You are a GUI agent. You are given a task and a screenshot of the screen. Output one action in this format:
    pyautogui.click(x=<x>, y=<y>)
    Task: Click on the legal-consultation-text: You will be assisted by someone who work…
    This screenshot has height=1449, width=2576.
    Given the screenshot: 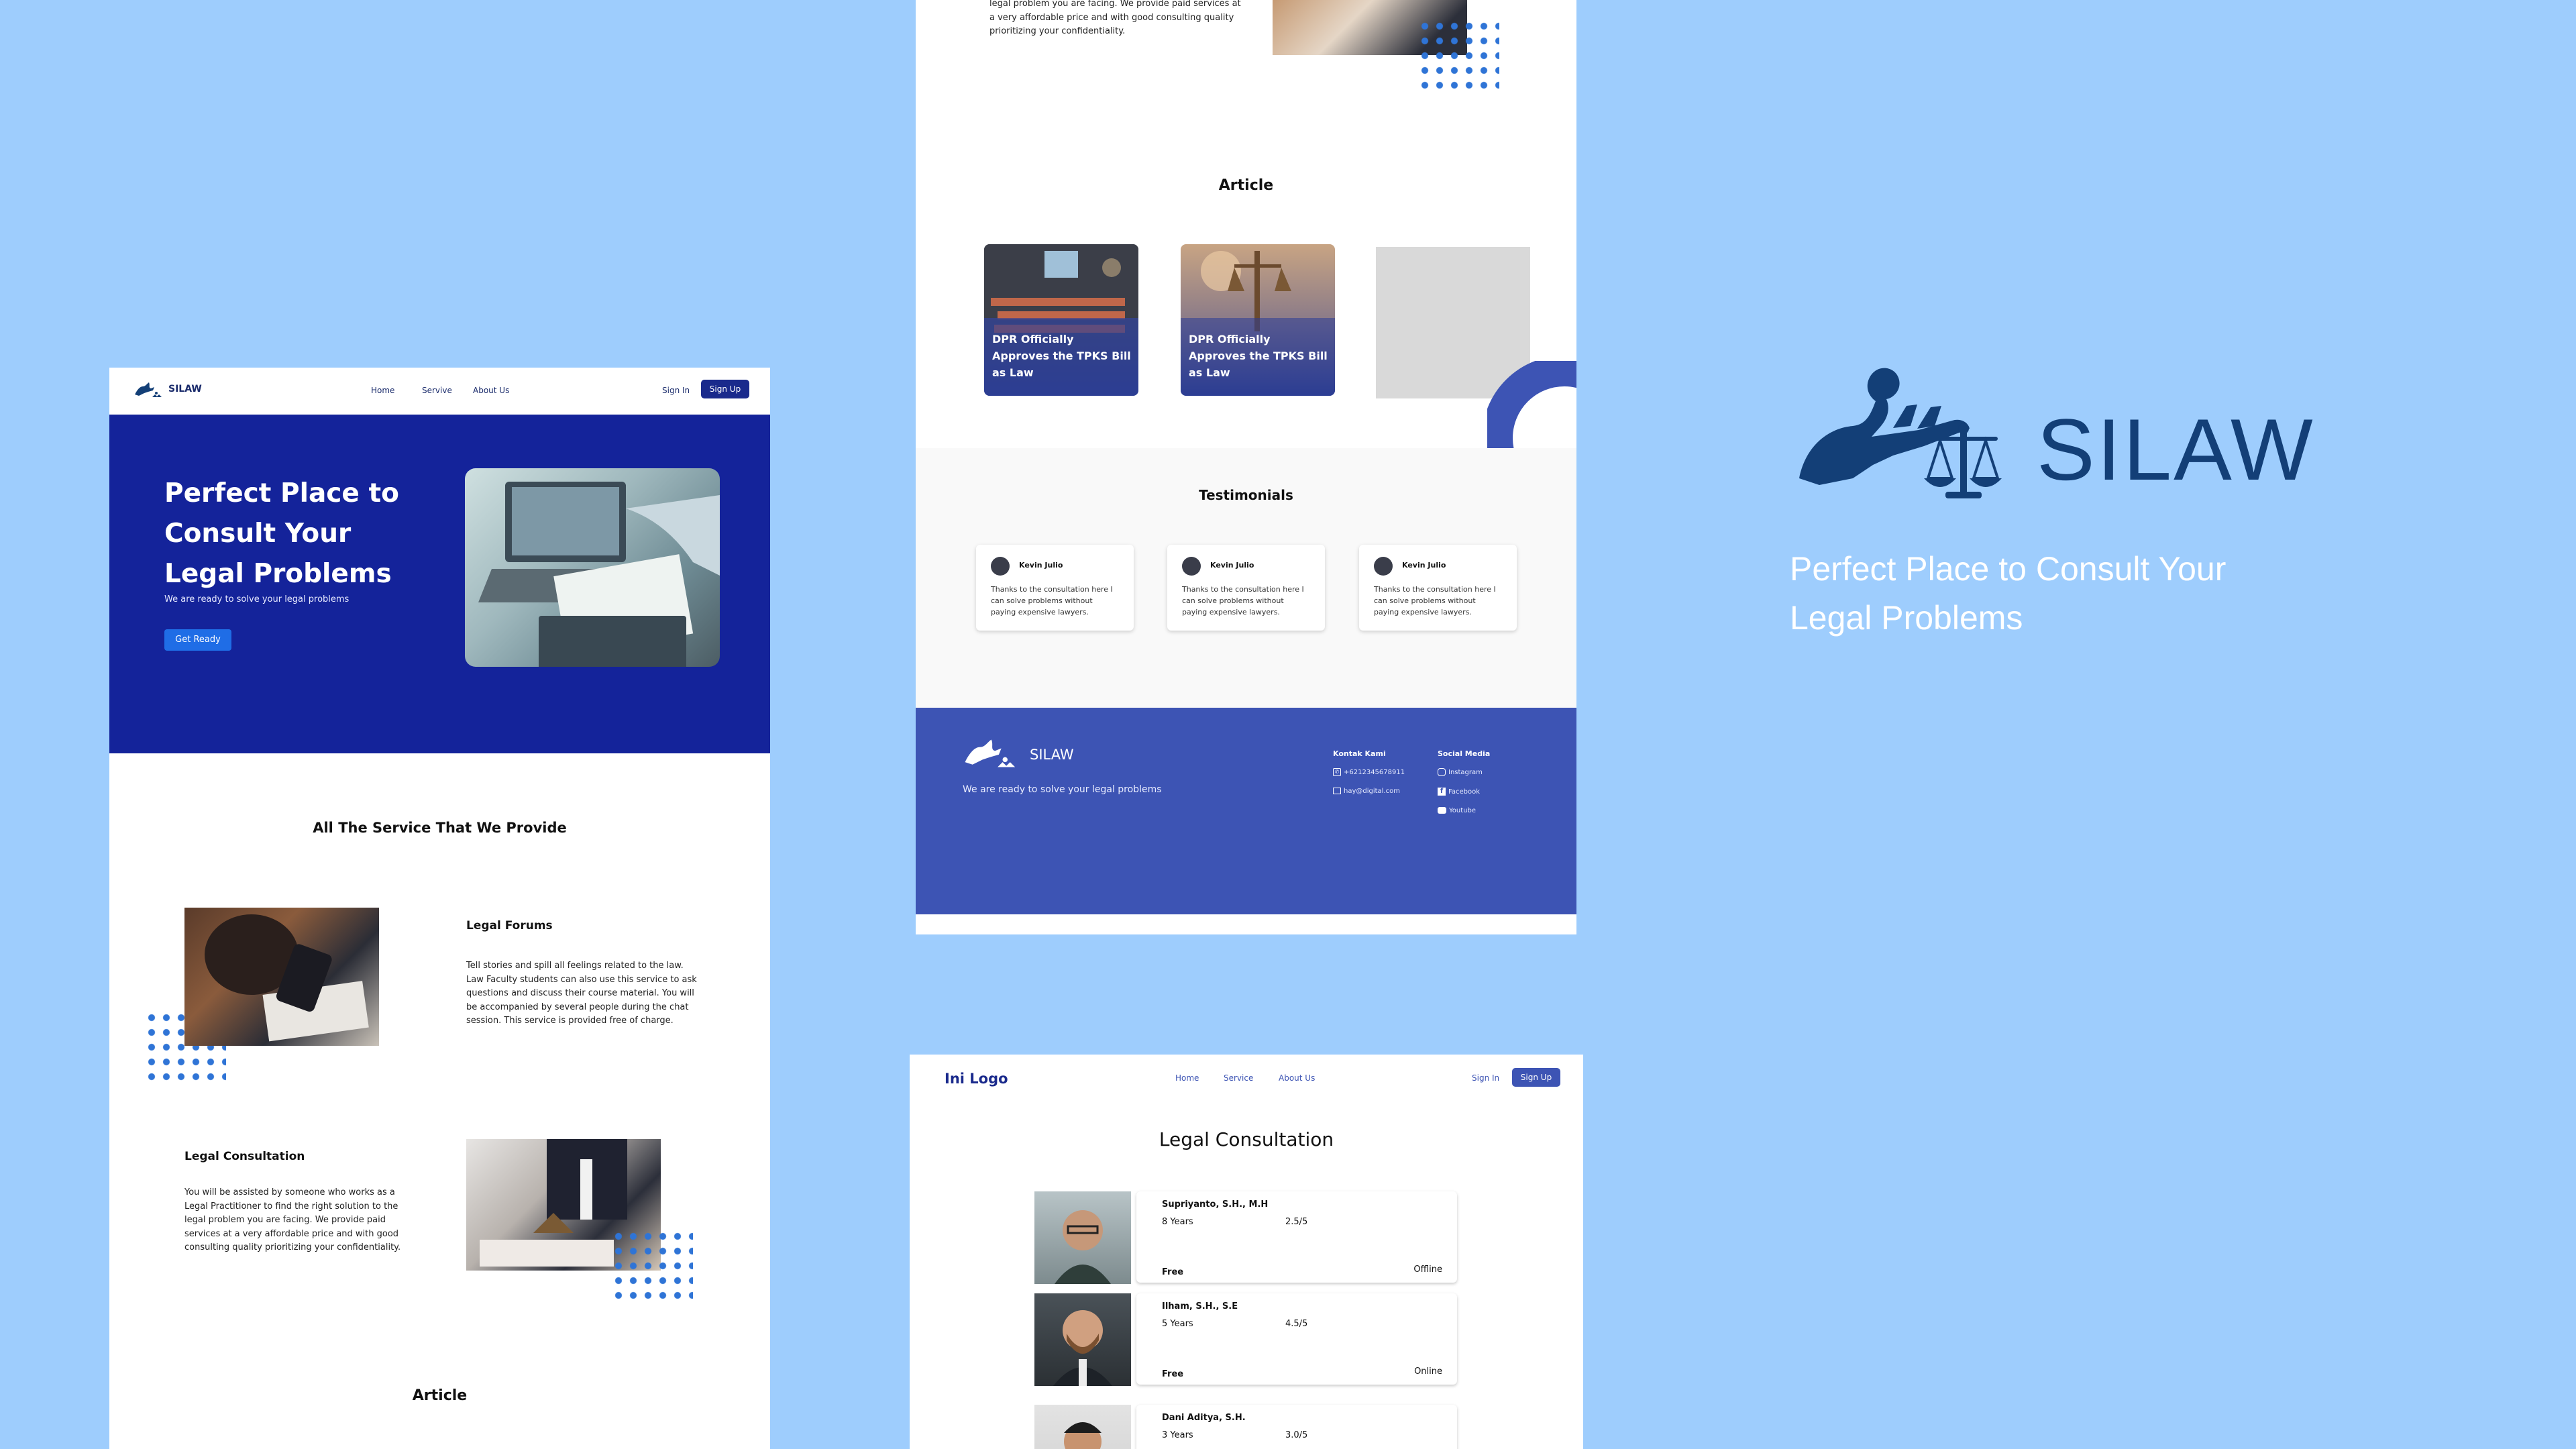 What is the action you would take?
    pyautogui.click(x=292, y=1219)
    